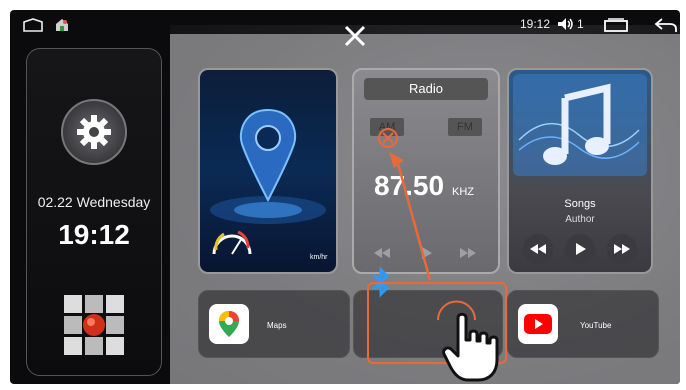 The width and height of the screenshot is (686, 390). Describe the element at coordinates (470, 347) in the screenshot. I see `tap-hand-icon` at that location.